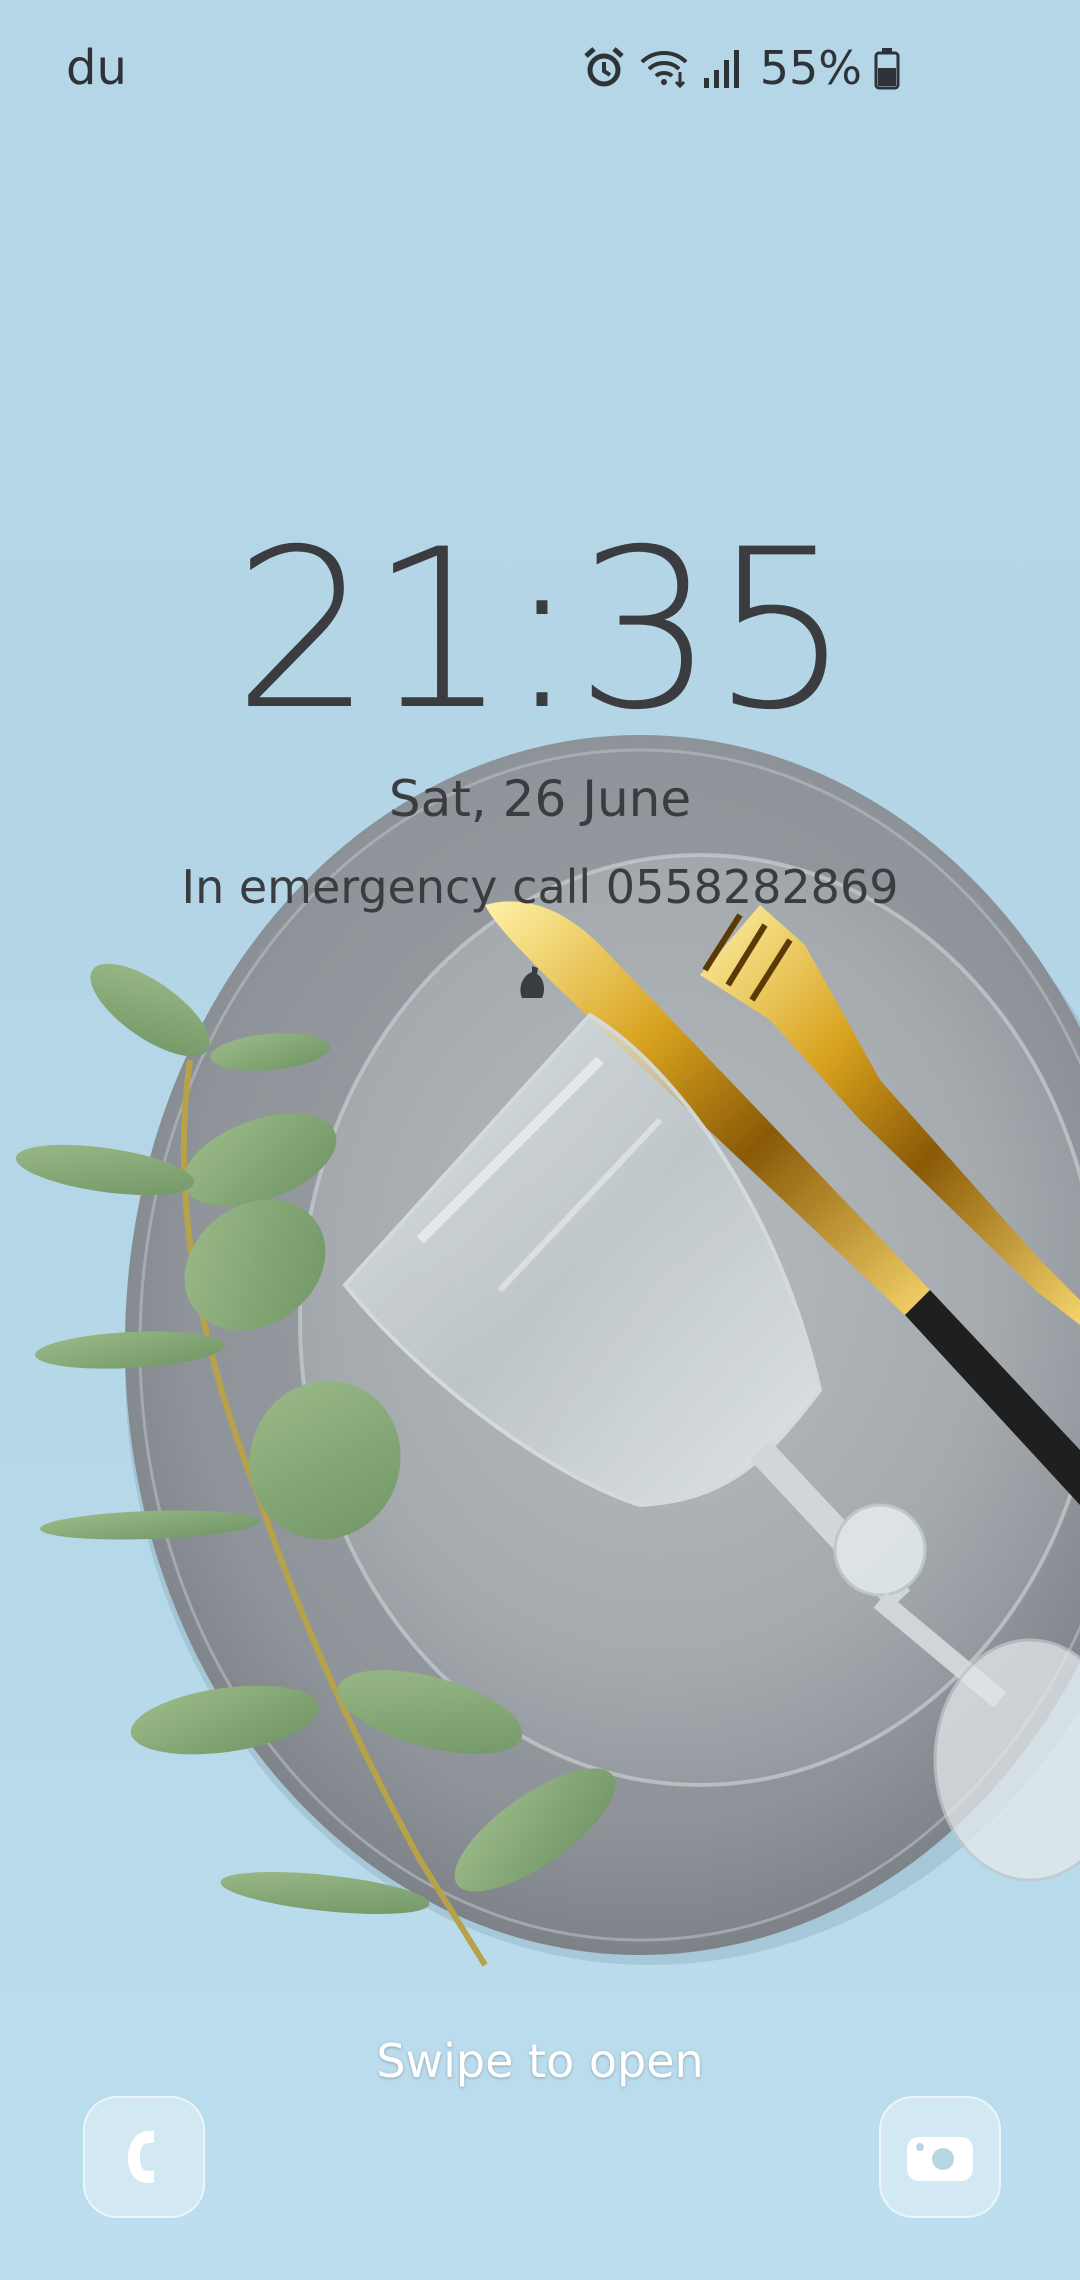 The width and height of the screenshot is (1080, 2280). I want to click on phone-icon, so click(141, 2157).